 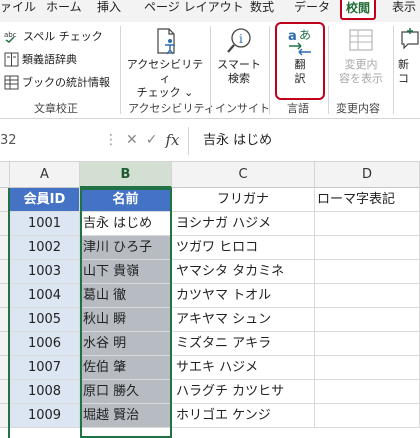 I want to click on svg-text: i, so click(x=241, y=39).